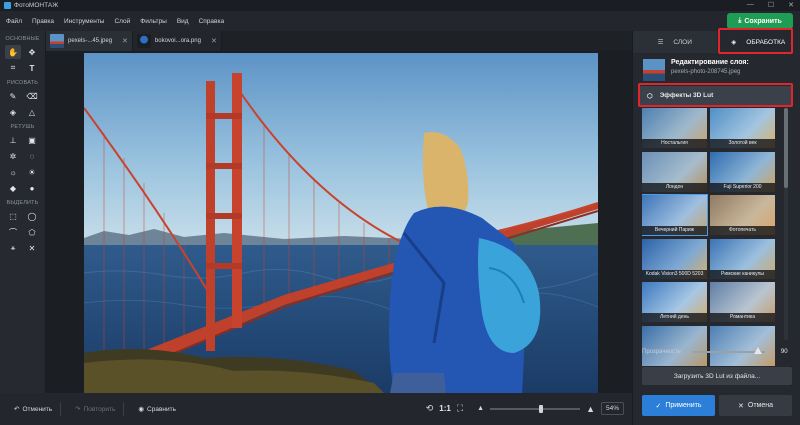 This screenshot has width=800, height=425. I want to click on redo-button: ↷ Повторить, so click(95, 409).